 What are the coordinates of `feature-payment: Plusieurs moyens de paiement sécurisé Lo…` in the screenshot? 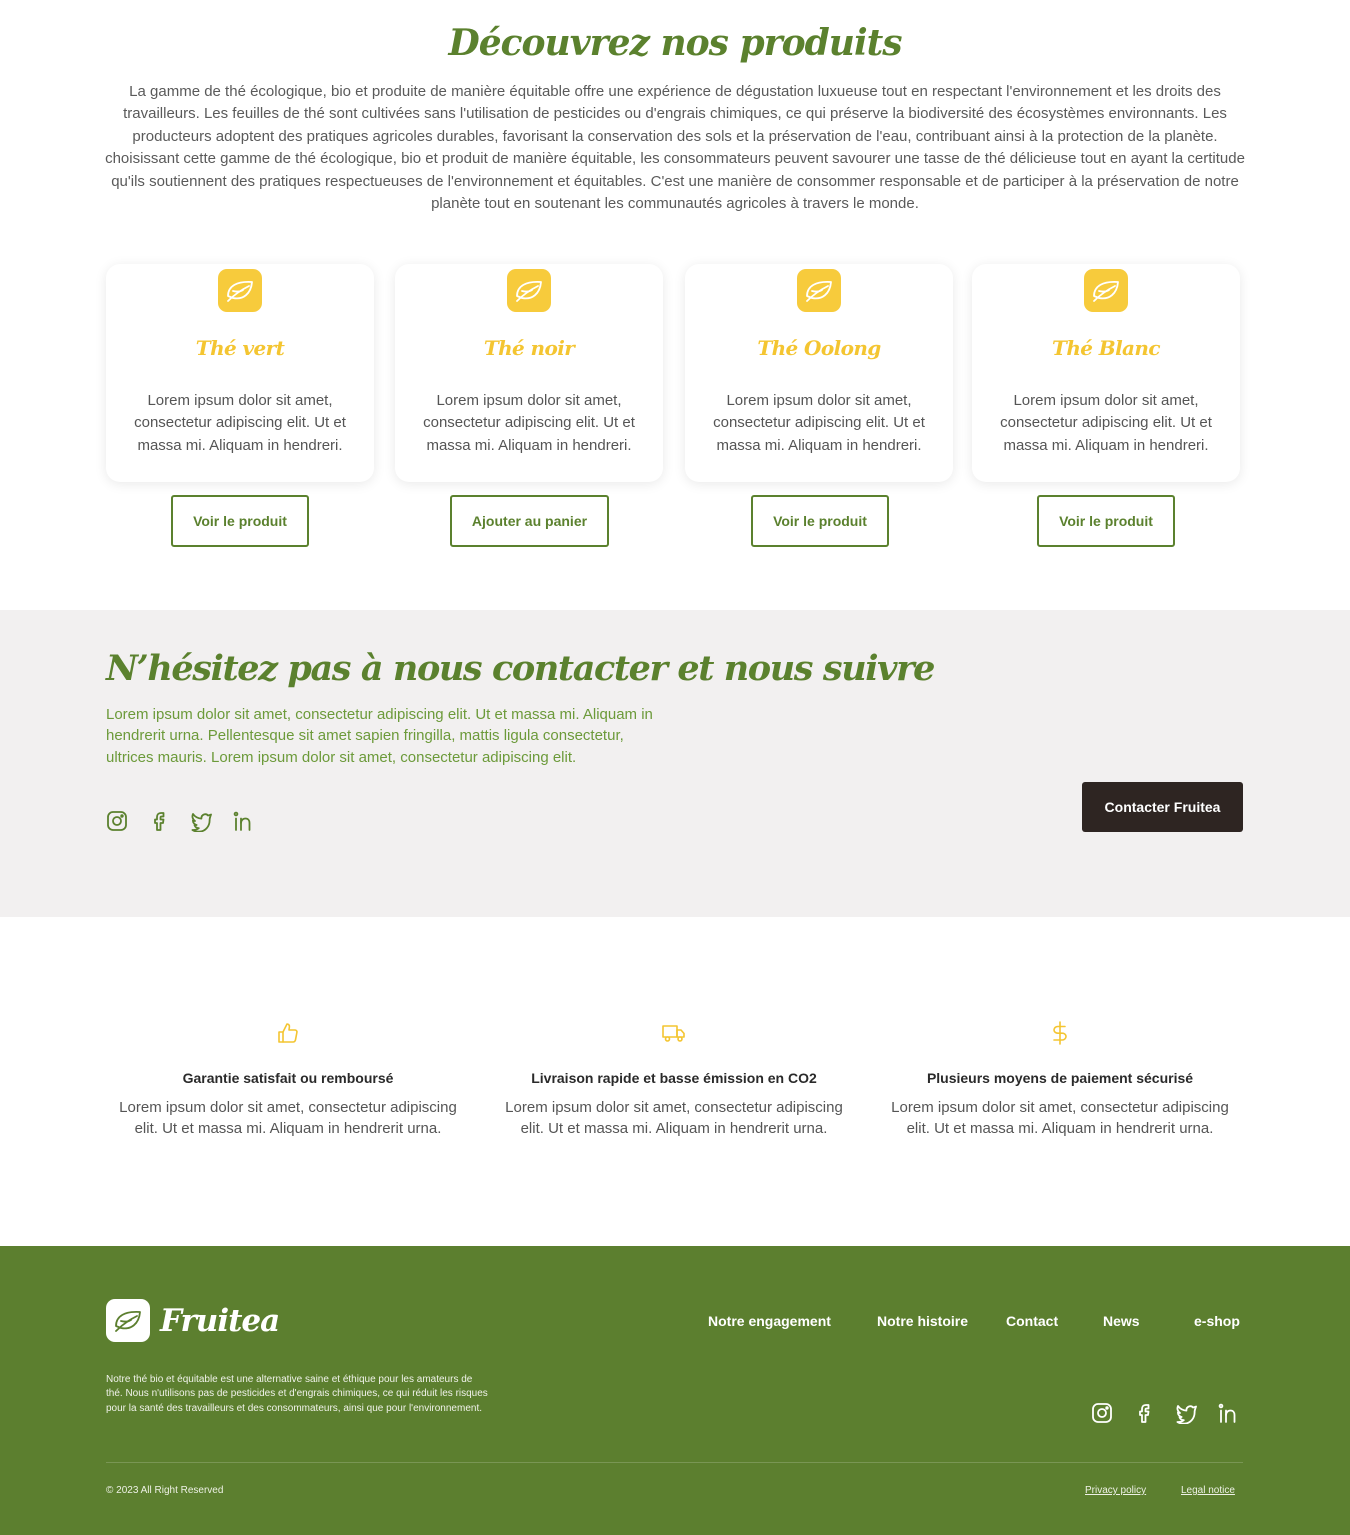 It's located at (1060, 1080).